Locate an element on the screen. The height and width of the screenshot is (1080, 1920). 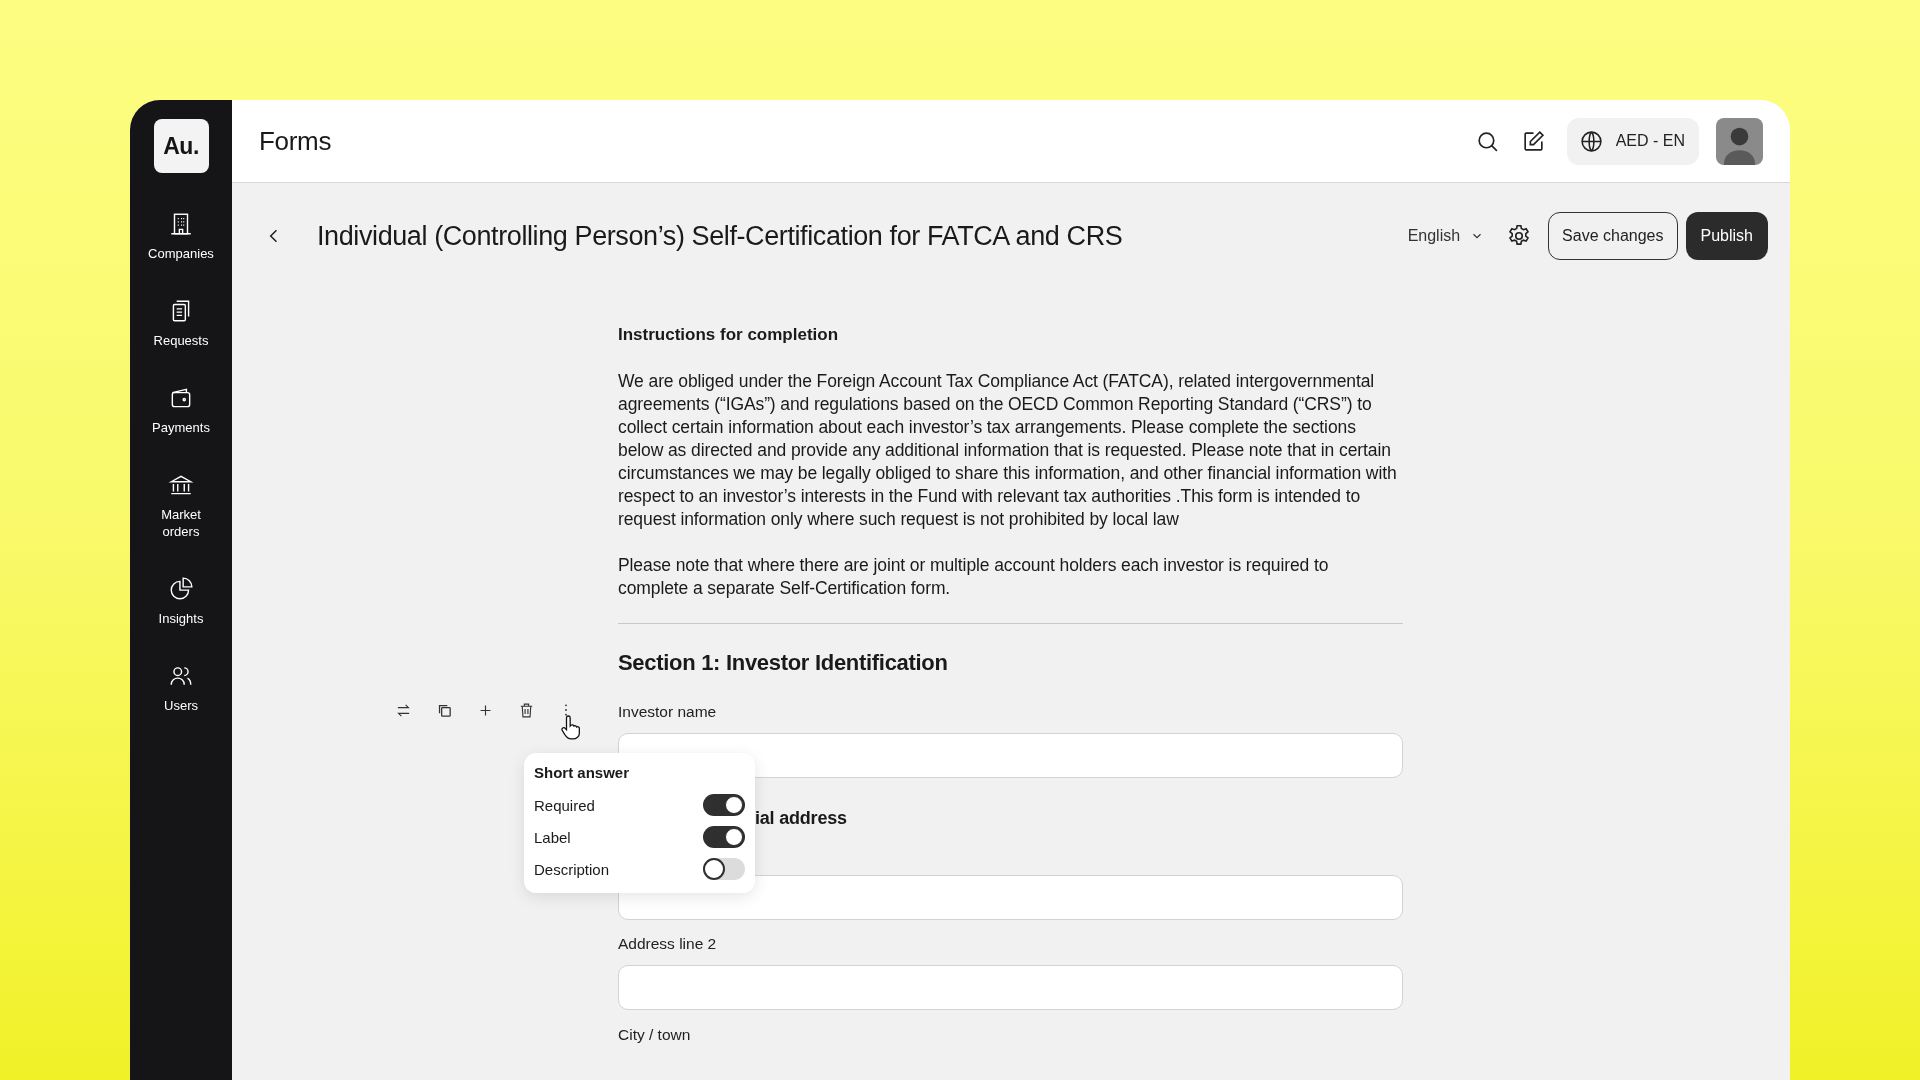
nav-item: Insights is located at coordinates (181, 601).